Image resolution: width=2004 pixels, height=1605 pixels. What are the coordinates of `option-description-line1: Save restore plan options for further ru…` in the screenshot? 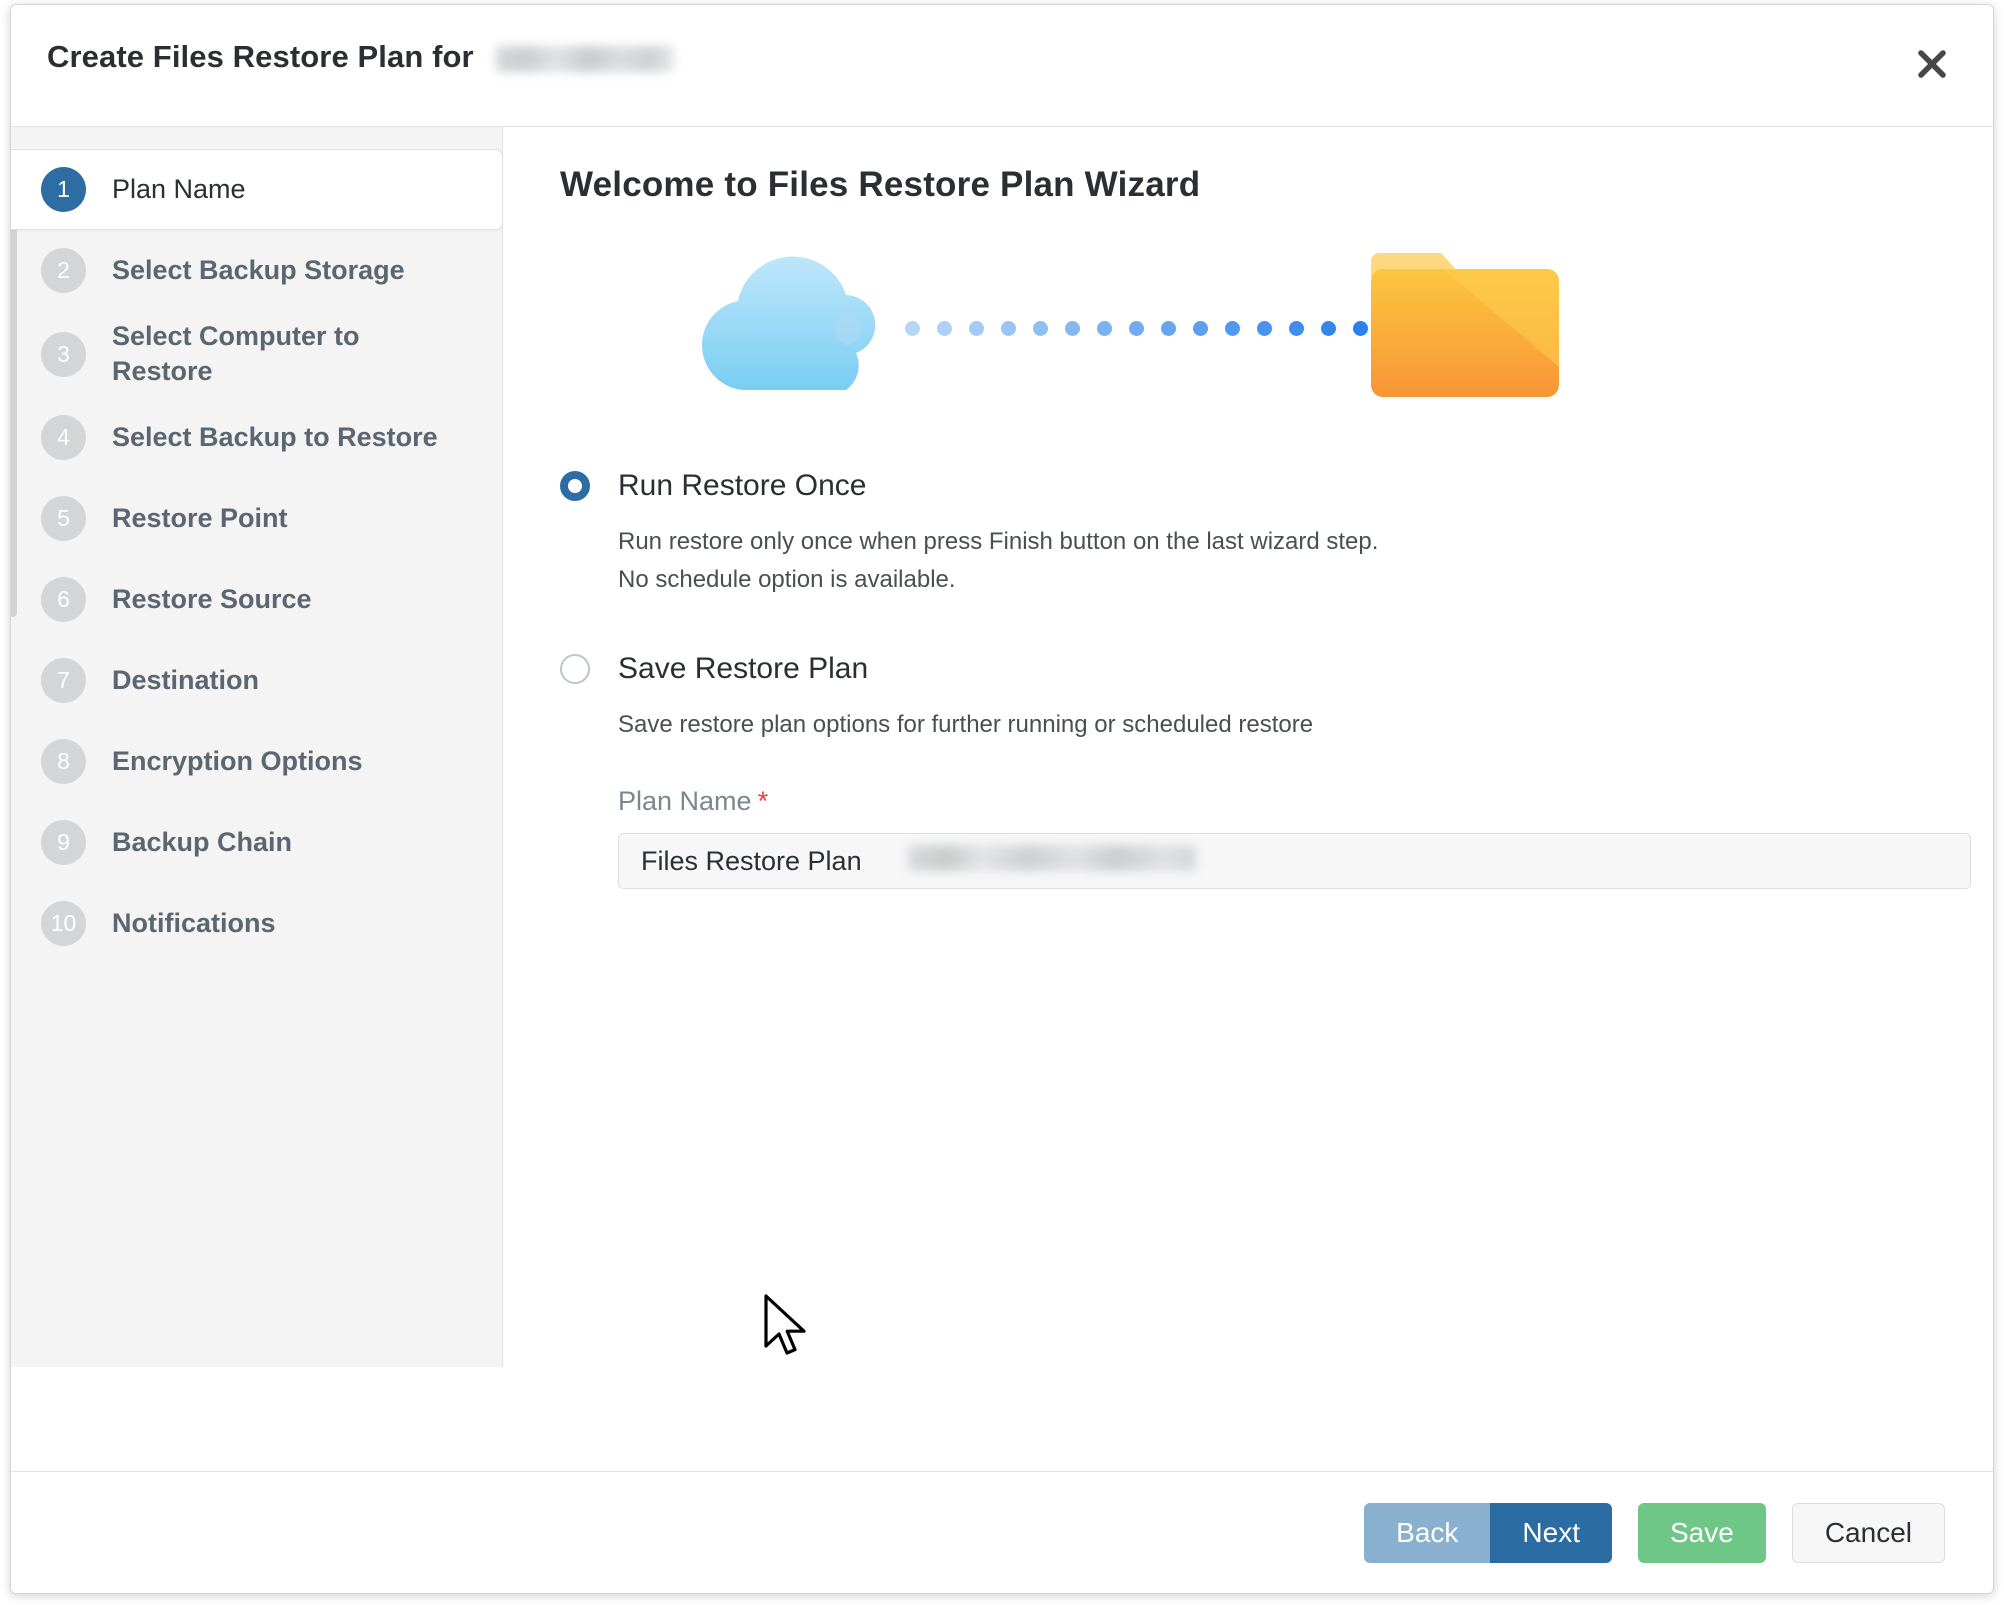 It's located at (966, 724).